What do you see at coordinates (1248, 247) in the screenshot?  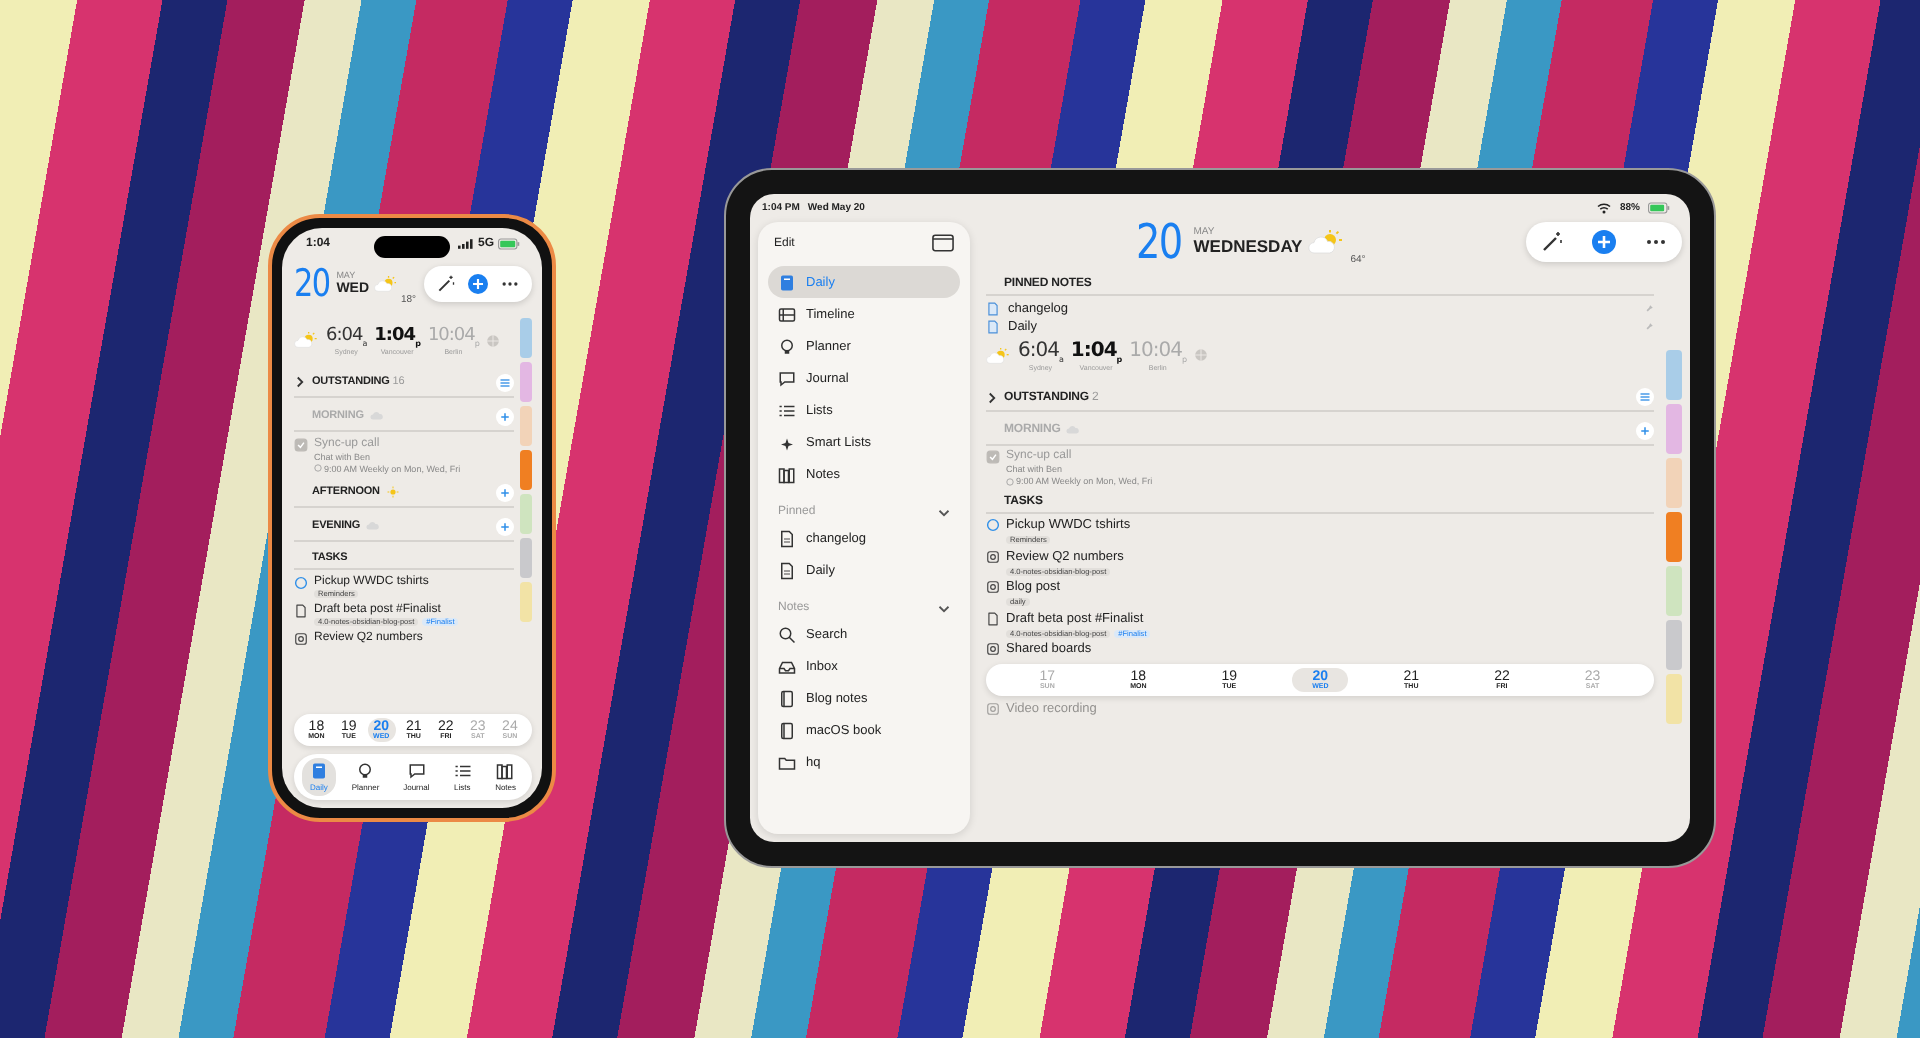 I see `weekday-label: WEDNESDAY` at bounding box center [1248, 247].